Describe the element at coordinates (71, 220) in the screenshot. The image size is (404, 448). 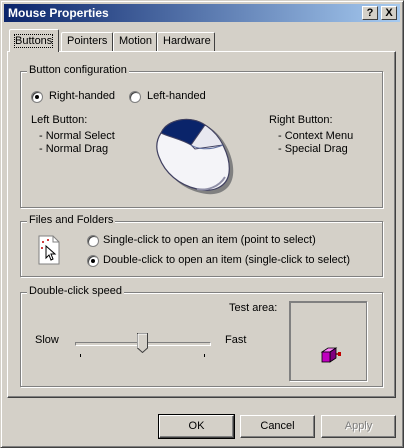
I see `files-and-folders-label: Files and Folders` at that location.